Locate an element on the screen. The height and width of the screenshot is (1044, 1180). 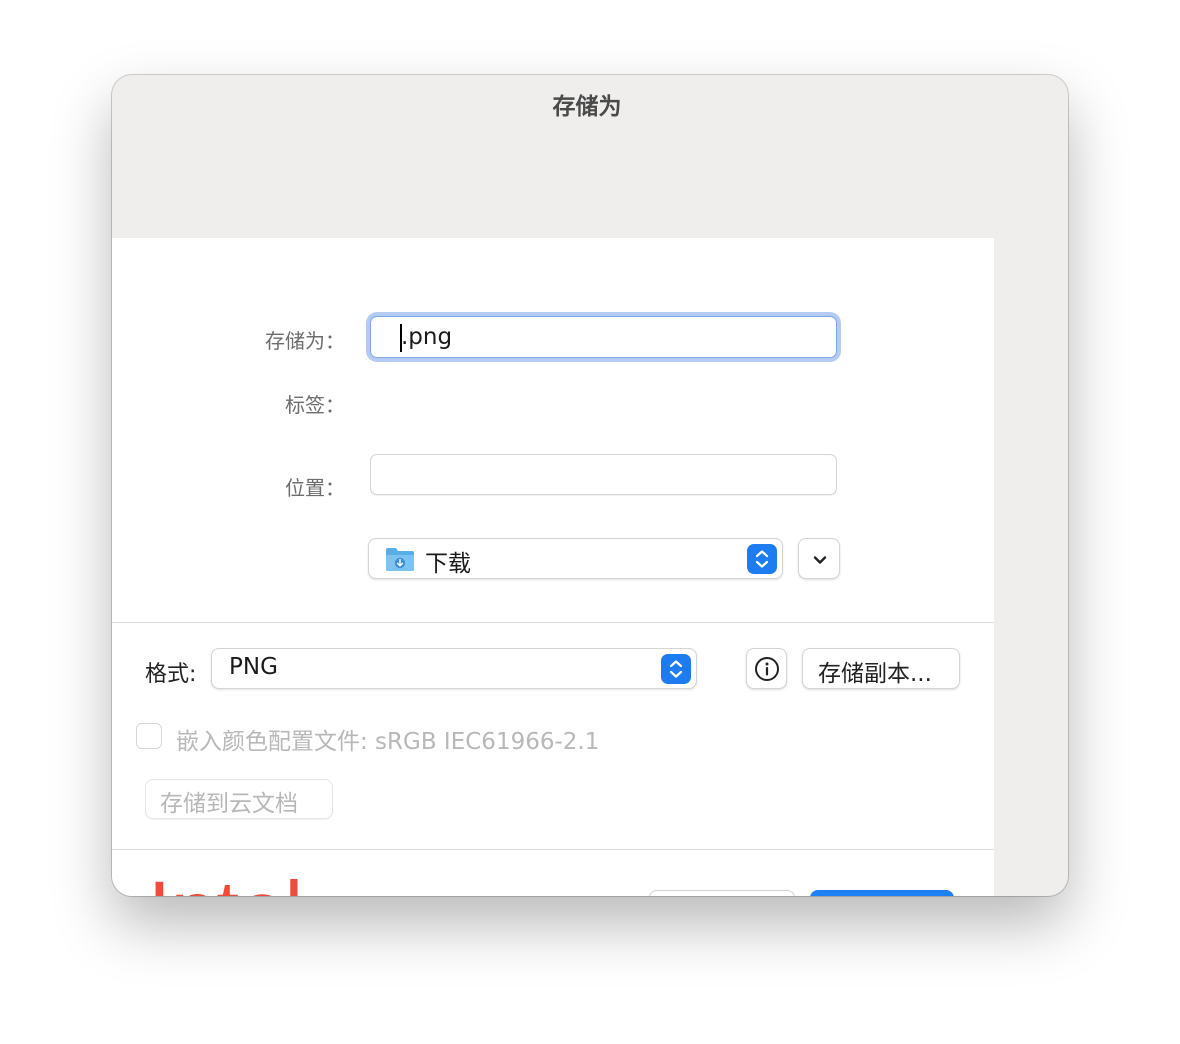
tags-label: 标签： is located at coordinates (315, 405).